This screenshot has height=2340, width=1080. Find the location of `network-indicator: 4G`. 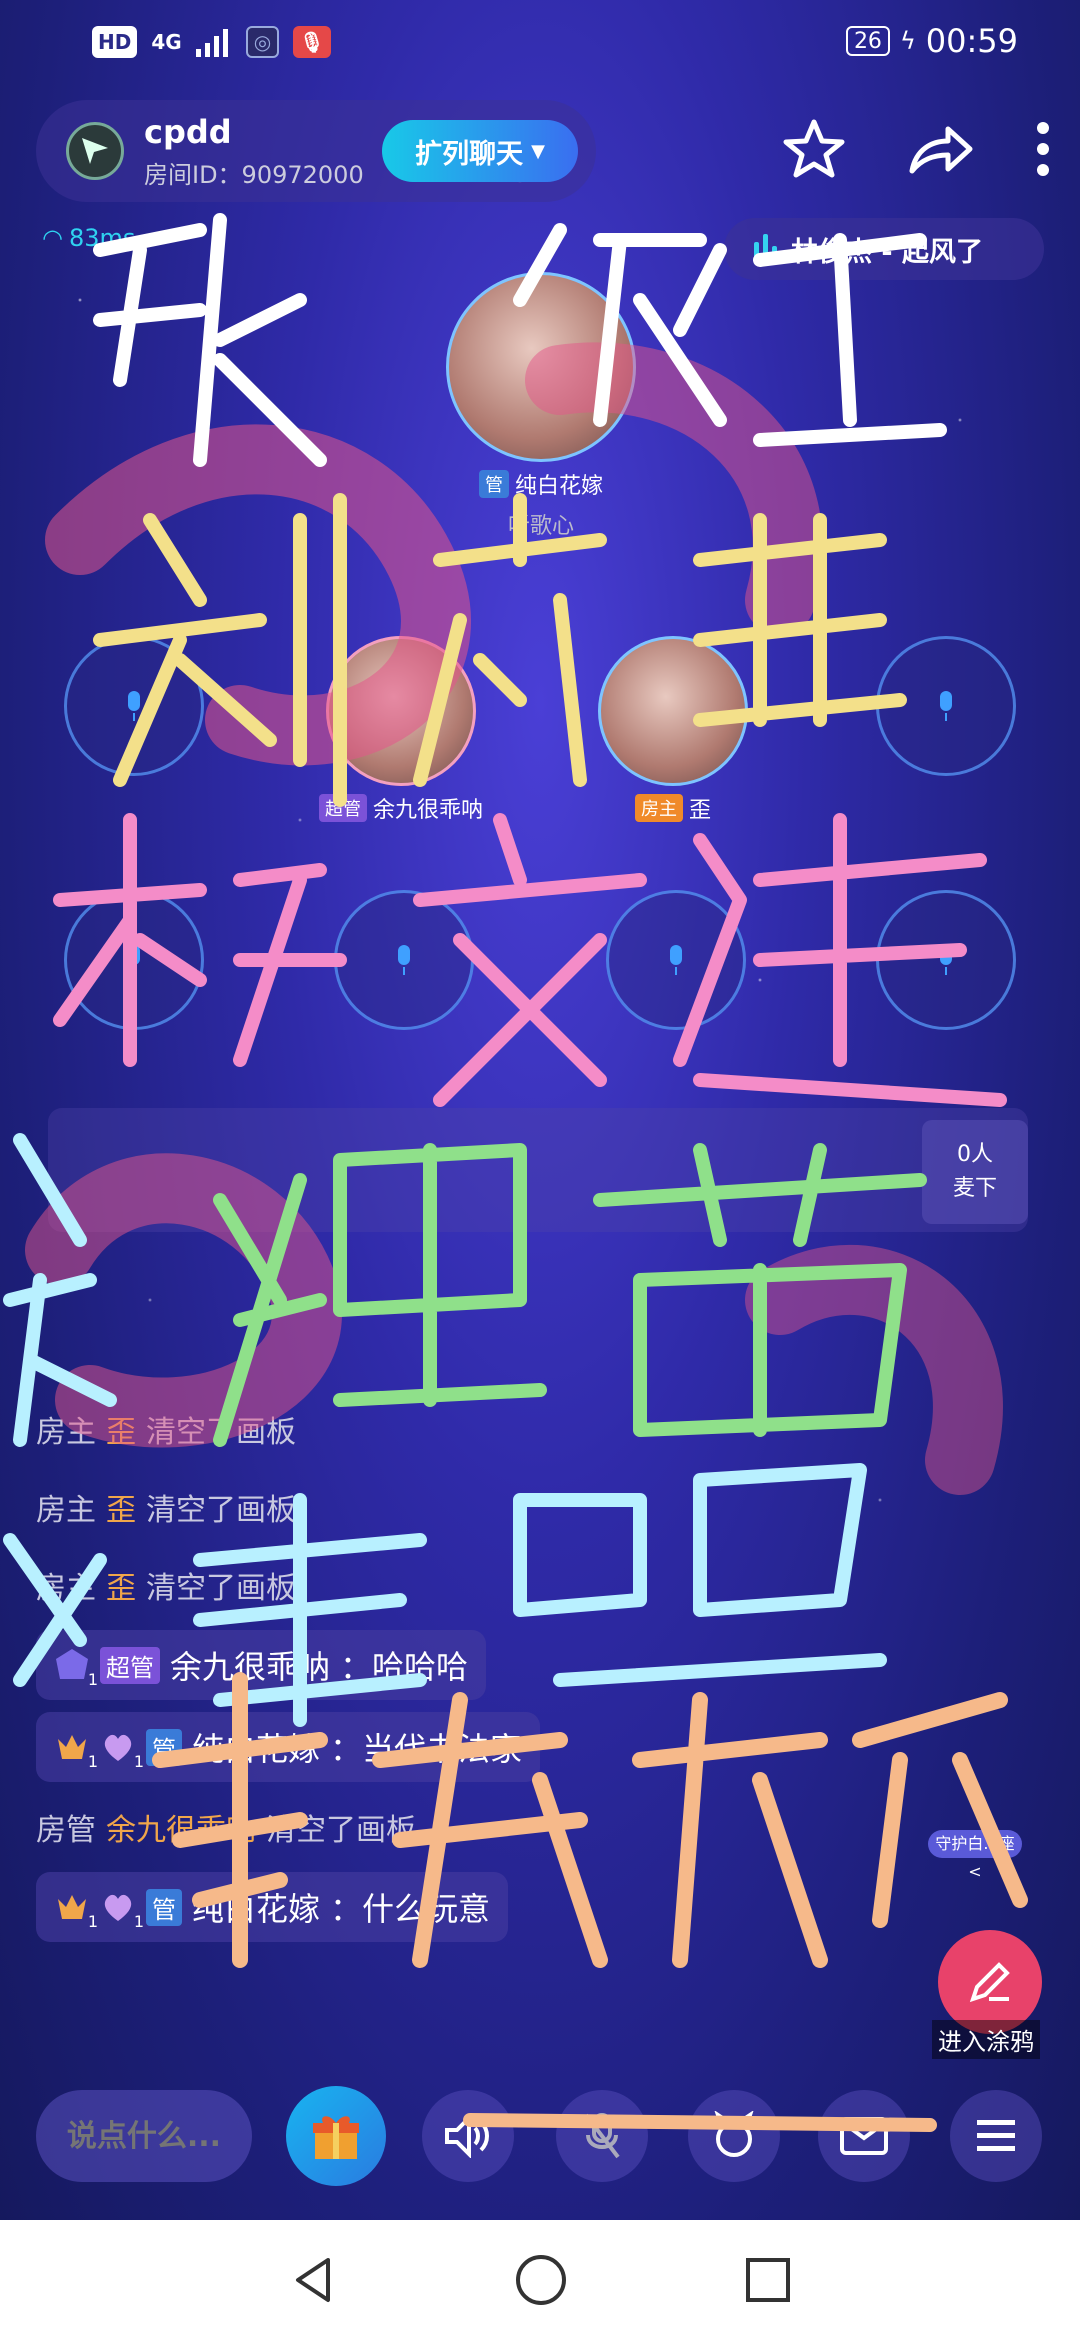

network-indicator: 4G is located at coordinates (166, 42).